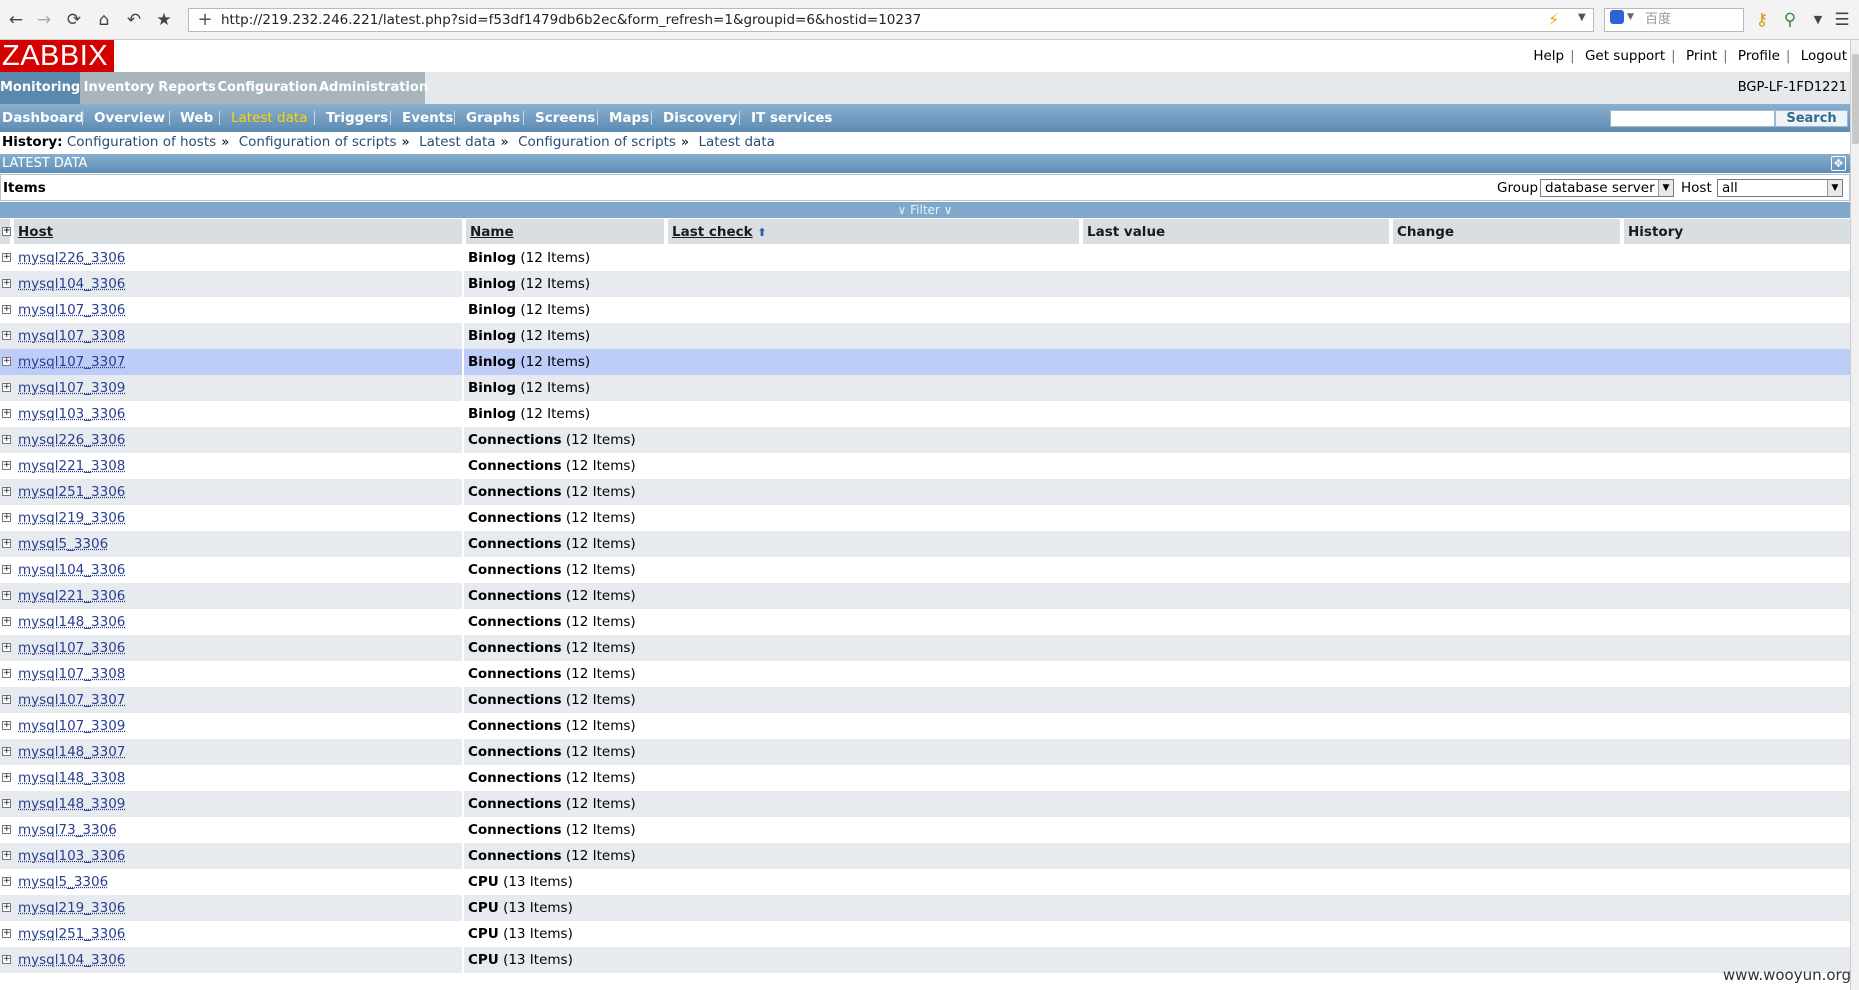 Image resolution: width=1859 pixels, height=990 pixels. What do you see at coordinates (925, 726) in the screenshot?
I see `table-row: + mysql107_3309 Connections (12 Items)` at bounding box center [925, 726].